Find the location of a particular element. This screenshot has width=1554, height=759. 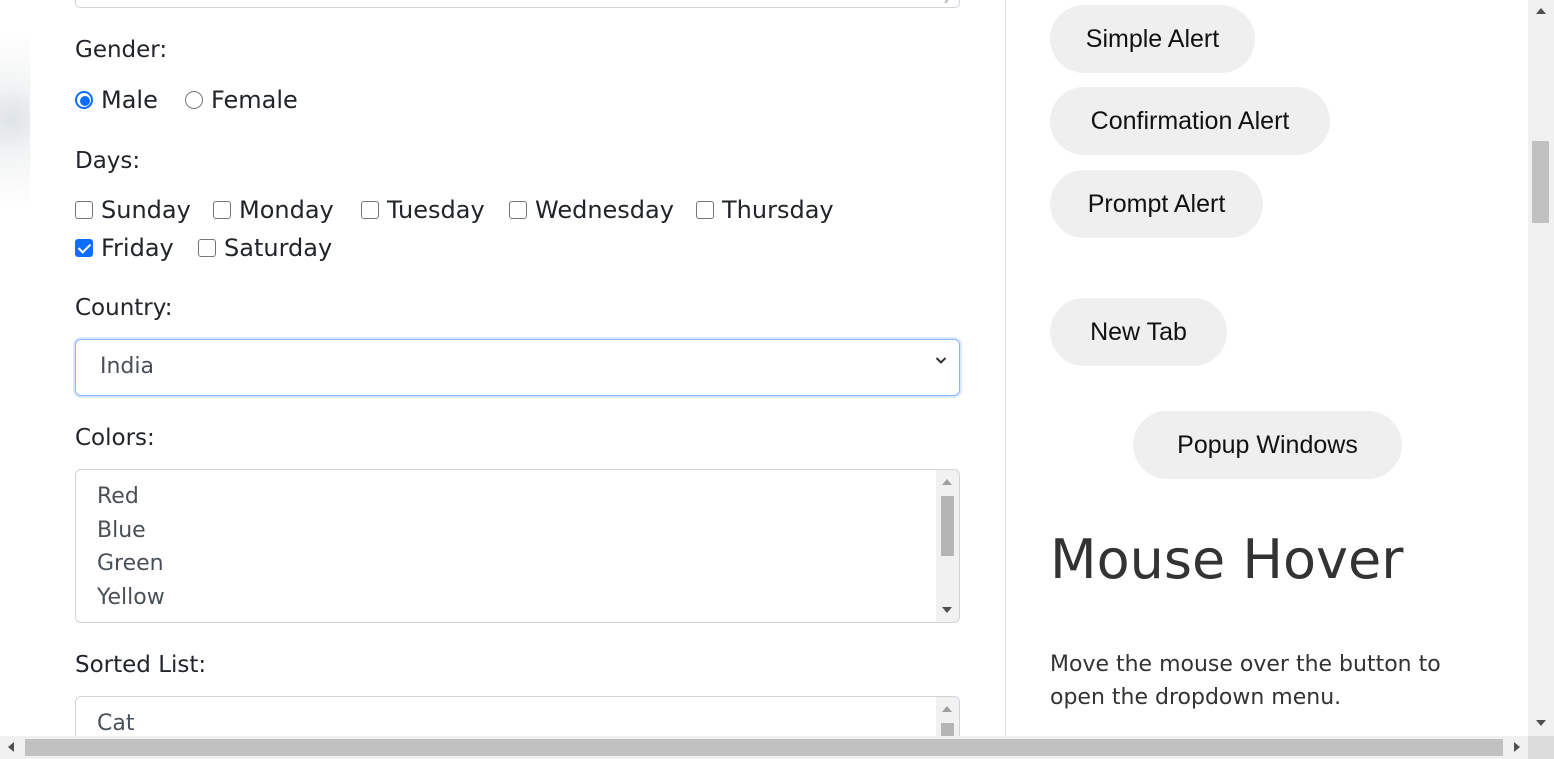

monday-label: Monday is located at coordinates (286, 210).